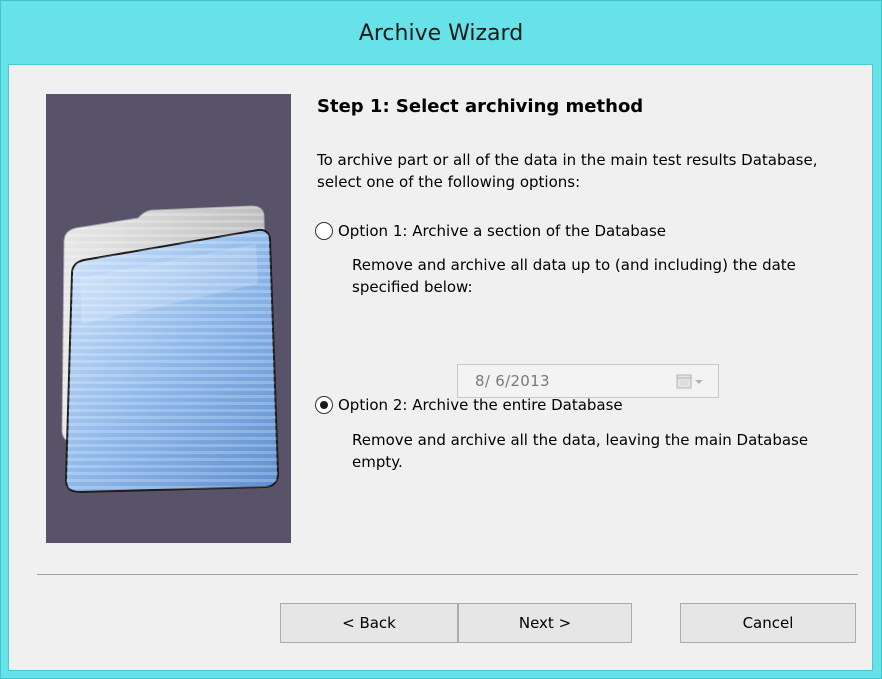 This screenshot has height=679, width=882. I want to click on footer-separator, so click(447, 574).